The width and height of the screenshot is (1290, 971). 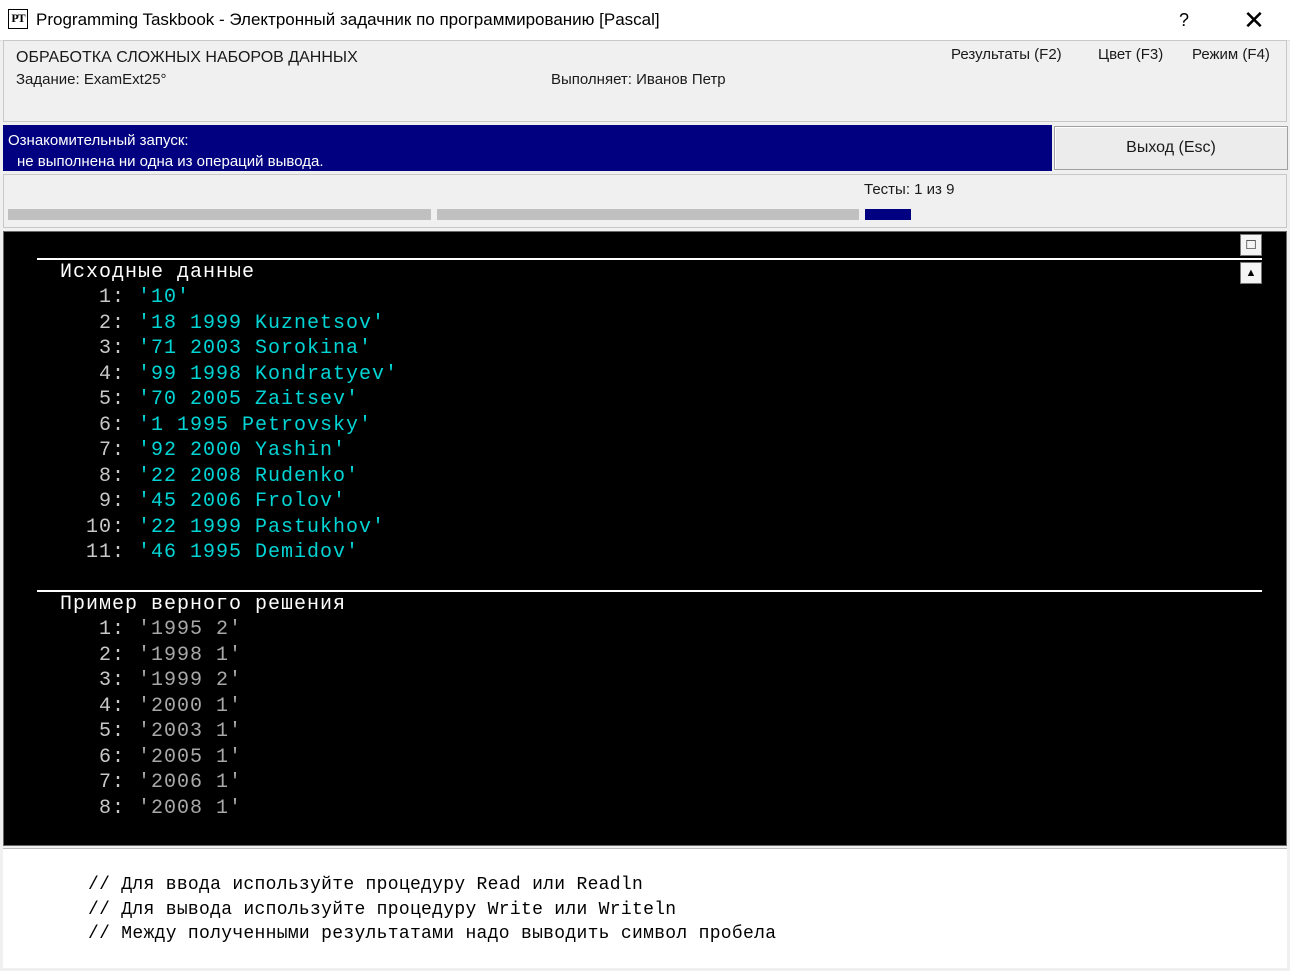 What do you see at coordinates (1251, 273) in the screenshot?
I see `scroll-up-icon: ▲` at bounding box center [1251, 273].